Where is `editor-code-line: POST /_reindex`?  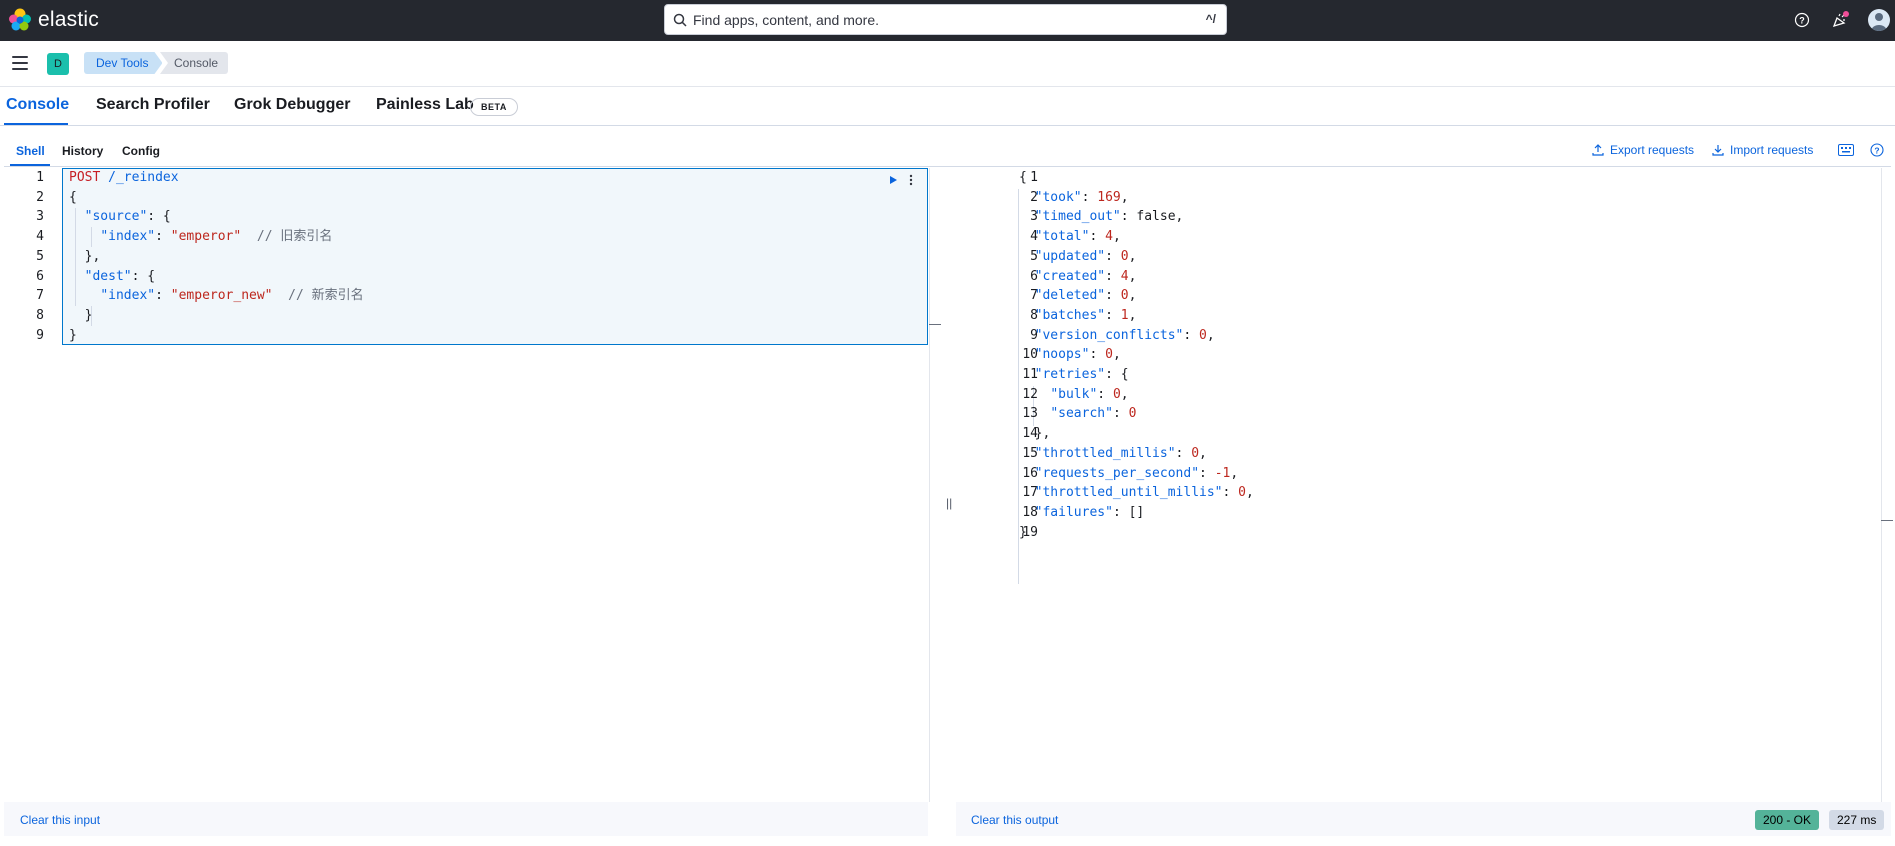 editor-code-line: POST /_reindex is located at coordinates (124, 177).